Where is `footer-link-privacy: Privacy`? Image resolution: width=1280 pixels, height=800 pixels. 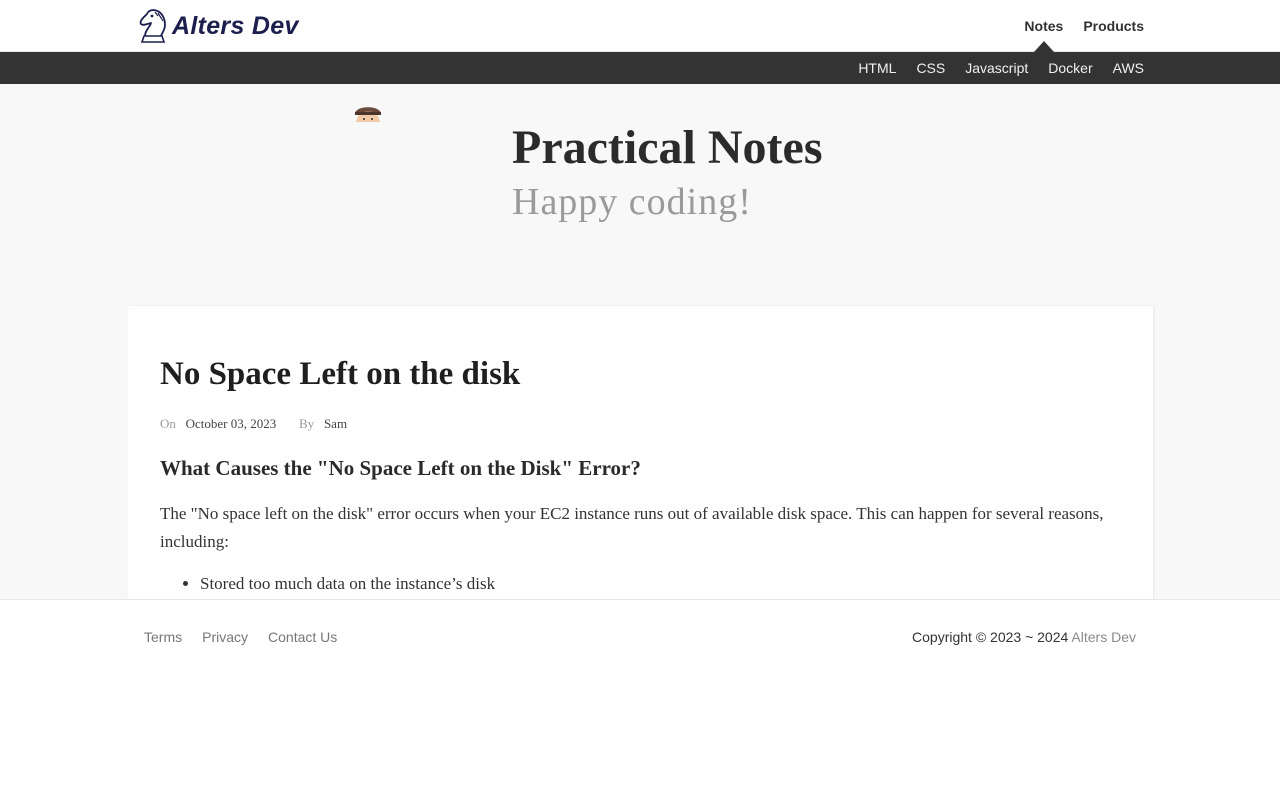 footer-link-privacy: Privacy is located at coordinates (225, 637).